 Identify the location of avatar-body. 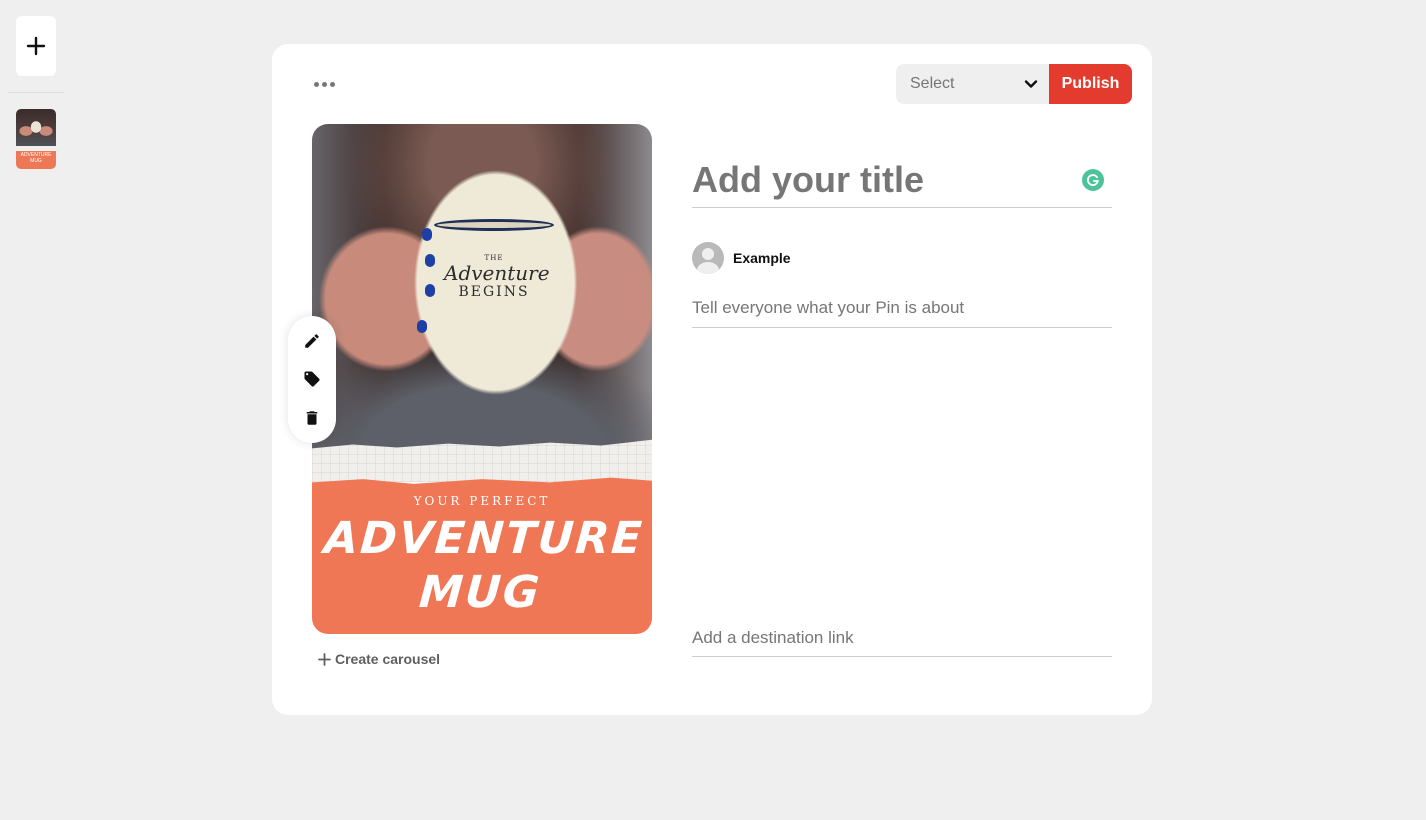
(708, 268).